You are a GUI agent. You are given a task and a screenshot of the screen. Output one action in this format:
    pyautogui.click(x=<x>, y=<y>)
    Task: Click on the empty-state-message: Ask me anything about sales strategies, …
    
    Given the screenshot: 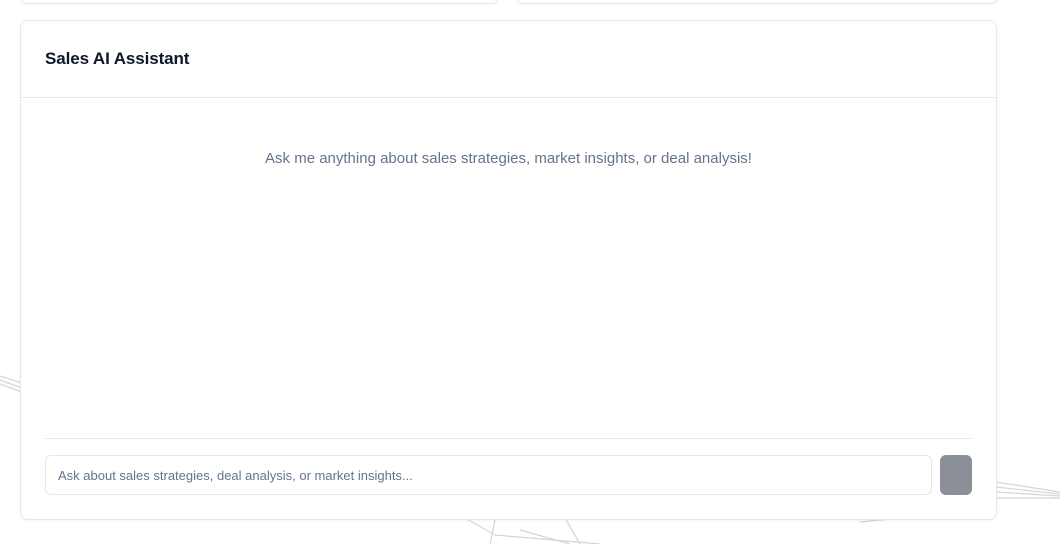 What is the action you would take?
    pyautogui.click(x=508, y=158)
    